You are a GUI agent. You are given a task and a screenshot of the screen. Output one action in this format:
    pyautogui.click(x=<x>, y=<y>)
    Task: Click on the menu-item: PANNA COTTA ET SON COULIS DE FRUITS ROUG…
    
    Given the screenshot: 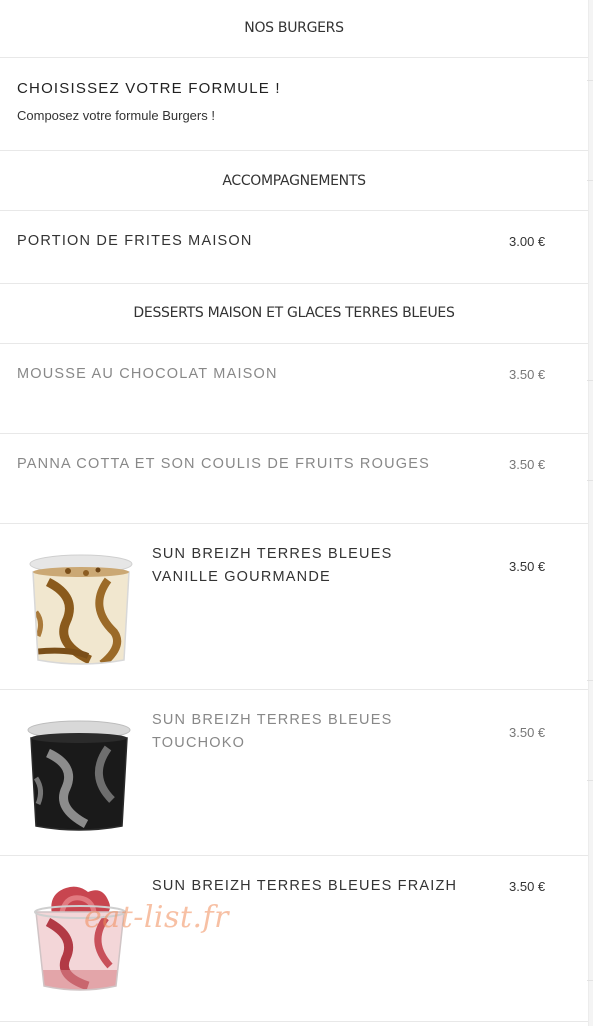 What is the action you would take?
    pyautogui.click(x=294, y=479)
    